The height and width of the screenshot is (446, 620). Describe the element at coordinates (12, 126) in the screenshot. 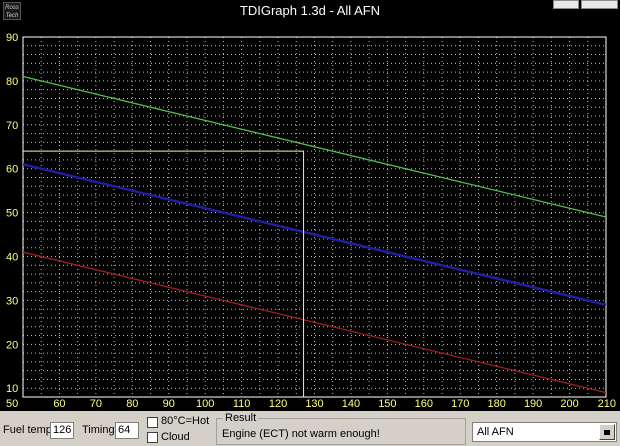

I see `y-tick-label: 70` at that location.